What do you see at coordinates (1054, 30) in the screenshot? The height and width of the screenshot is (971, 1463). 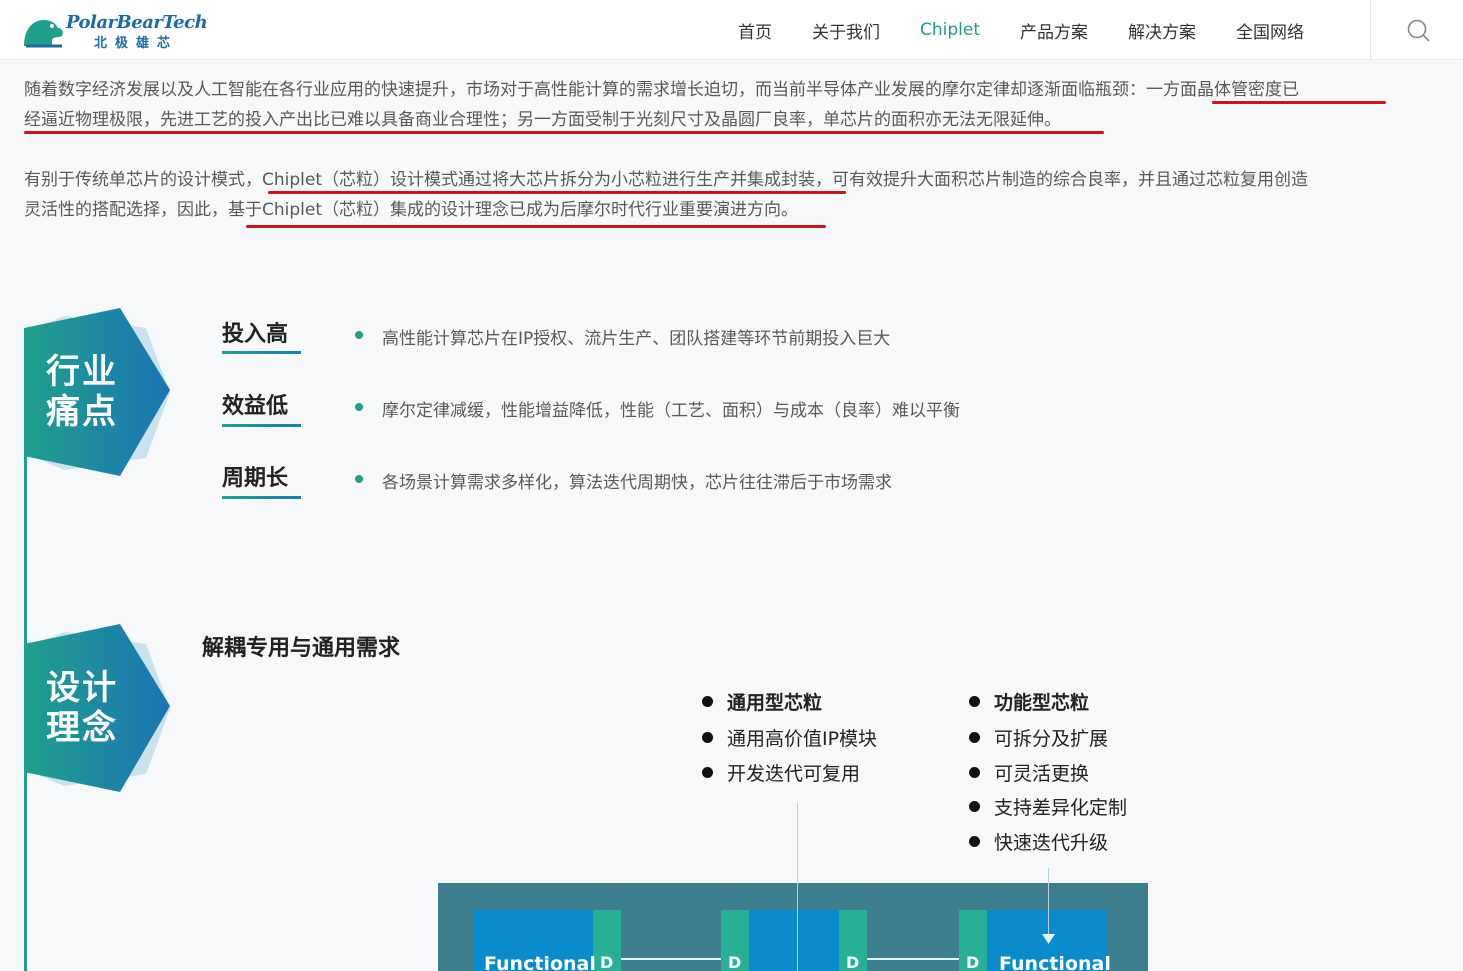 I see `nav-products: 产品方案` at bounding box center [1054, 30].